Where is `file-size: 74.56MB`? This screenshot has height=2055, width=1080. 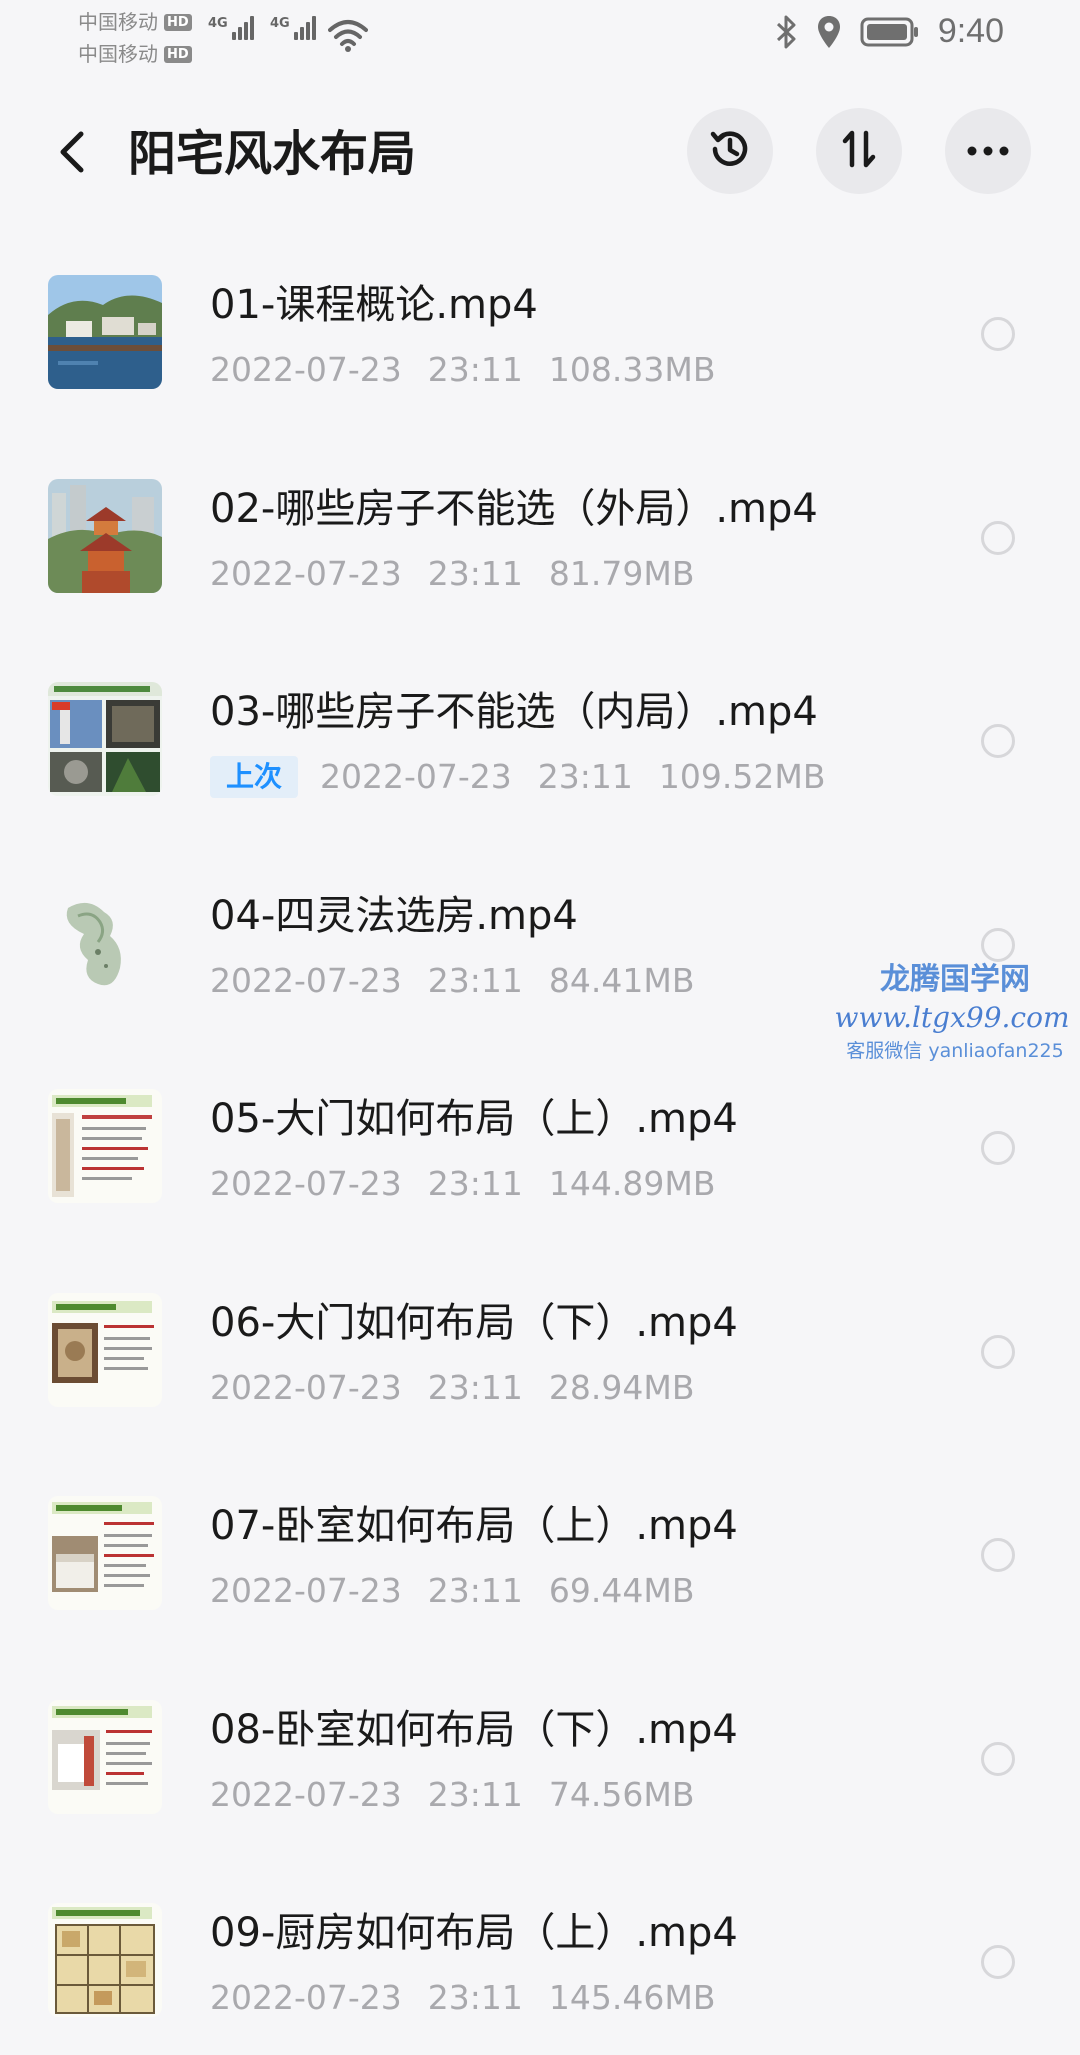
file-size: 74.56MB is located at coordinates (621, 1794).